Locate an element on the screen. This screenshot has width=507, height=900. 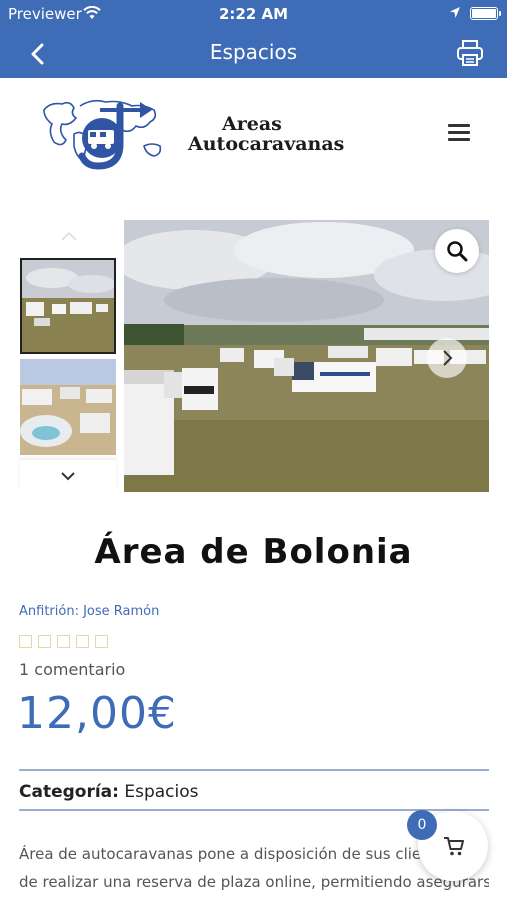
navigation-bar: Espacios is located at coordinates (253, 53).